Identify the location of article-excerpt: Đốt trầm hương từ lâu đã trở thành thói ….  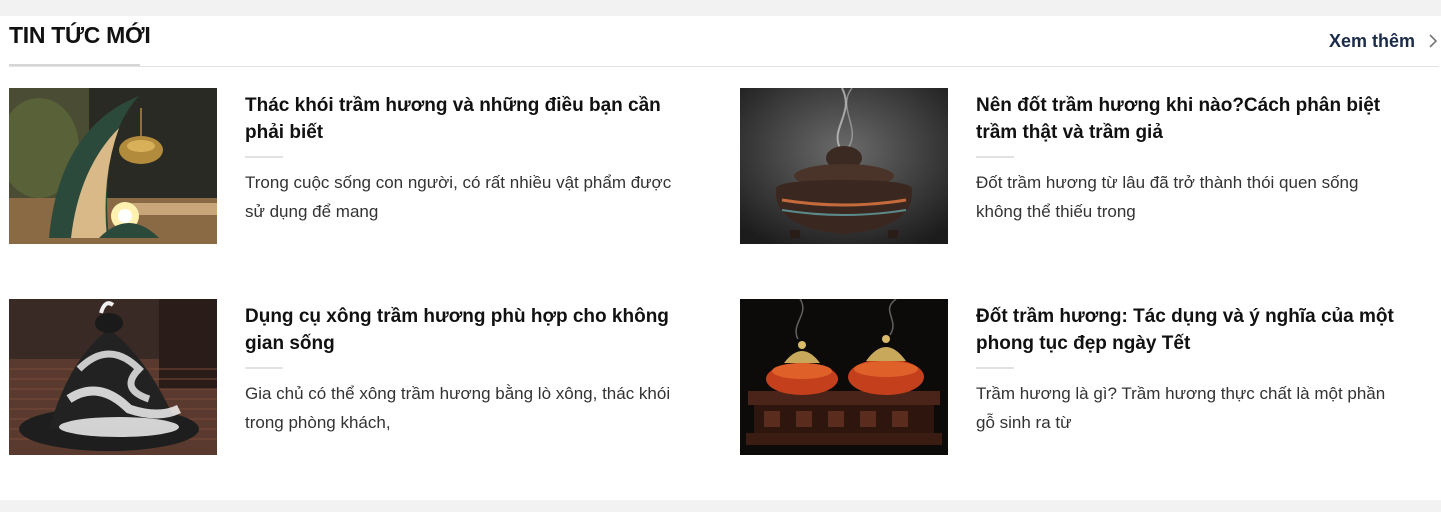
(1167, 197).